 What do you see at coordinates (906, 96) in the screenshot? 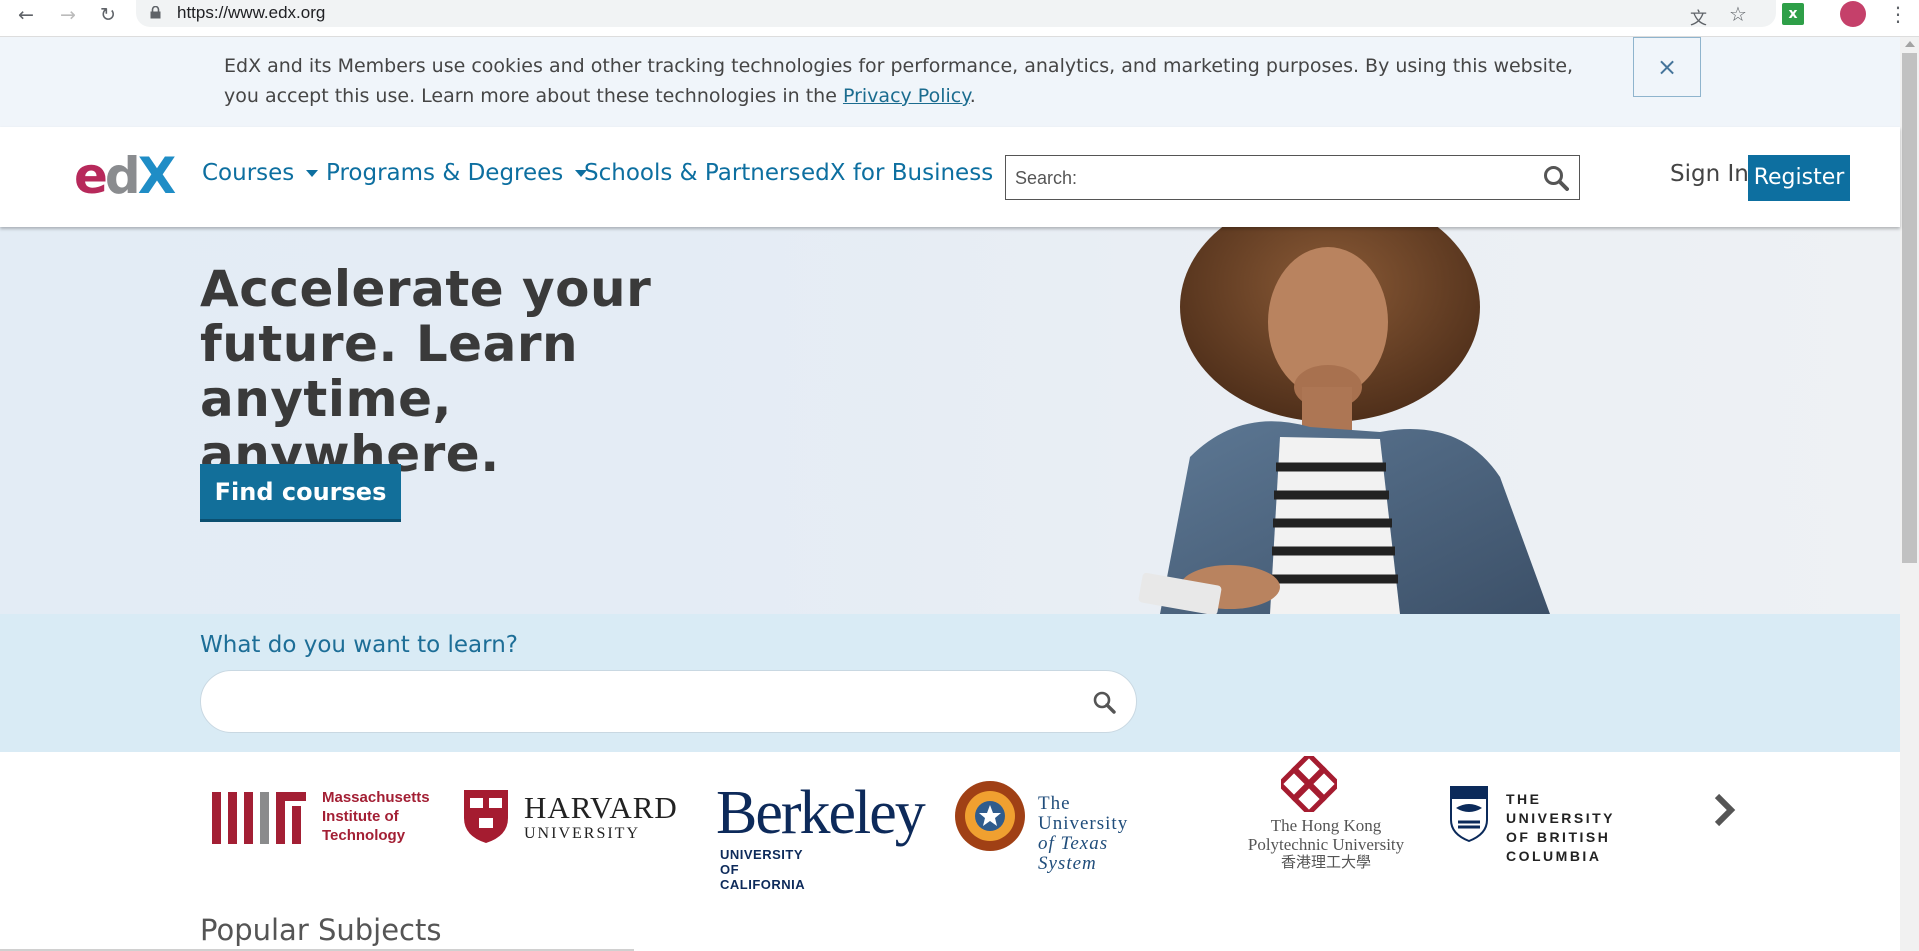
I see `privacy-policy-link: Privacy Policy` at bounding box center [906, 96].